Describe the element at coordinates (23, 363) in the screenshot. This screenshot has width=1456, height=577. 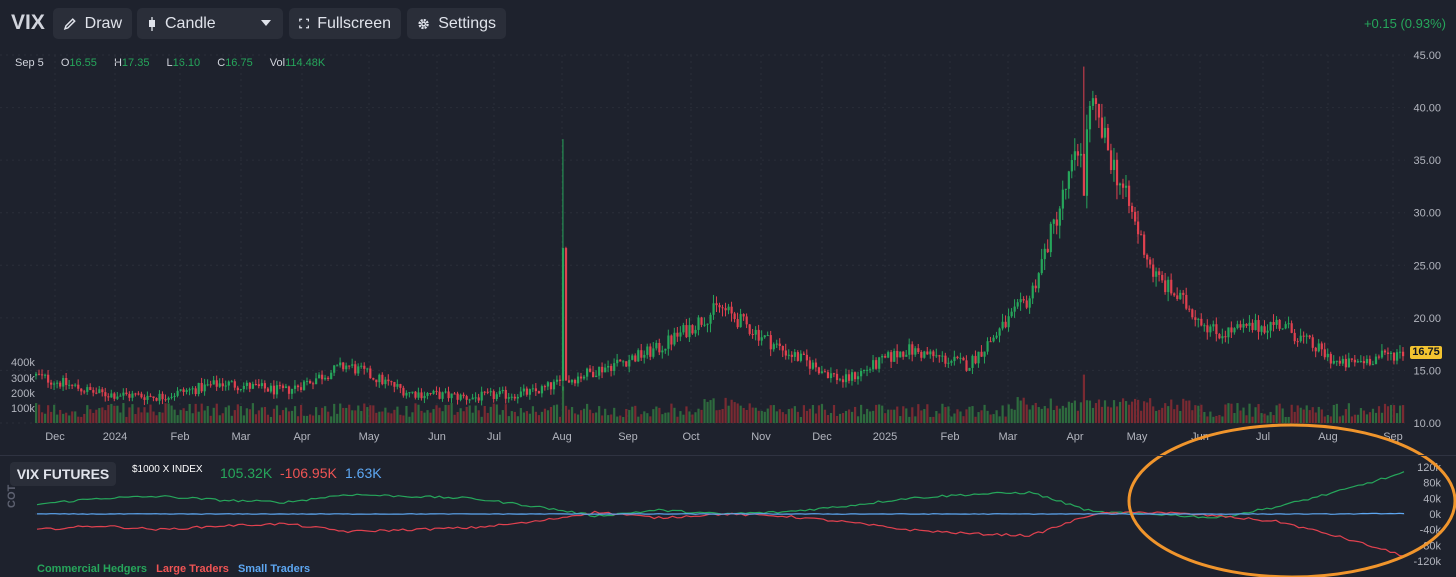
I see `volume-tick: 400k` at that location.